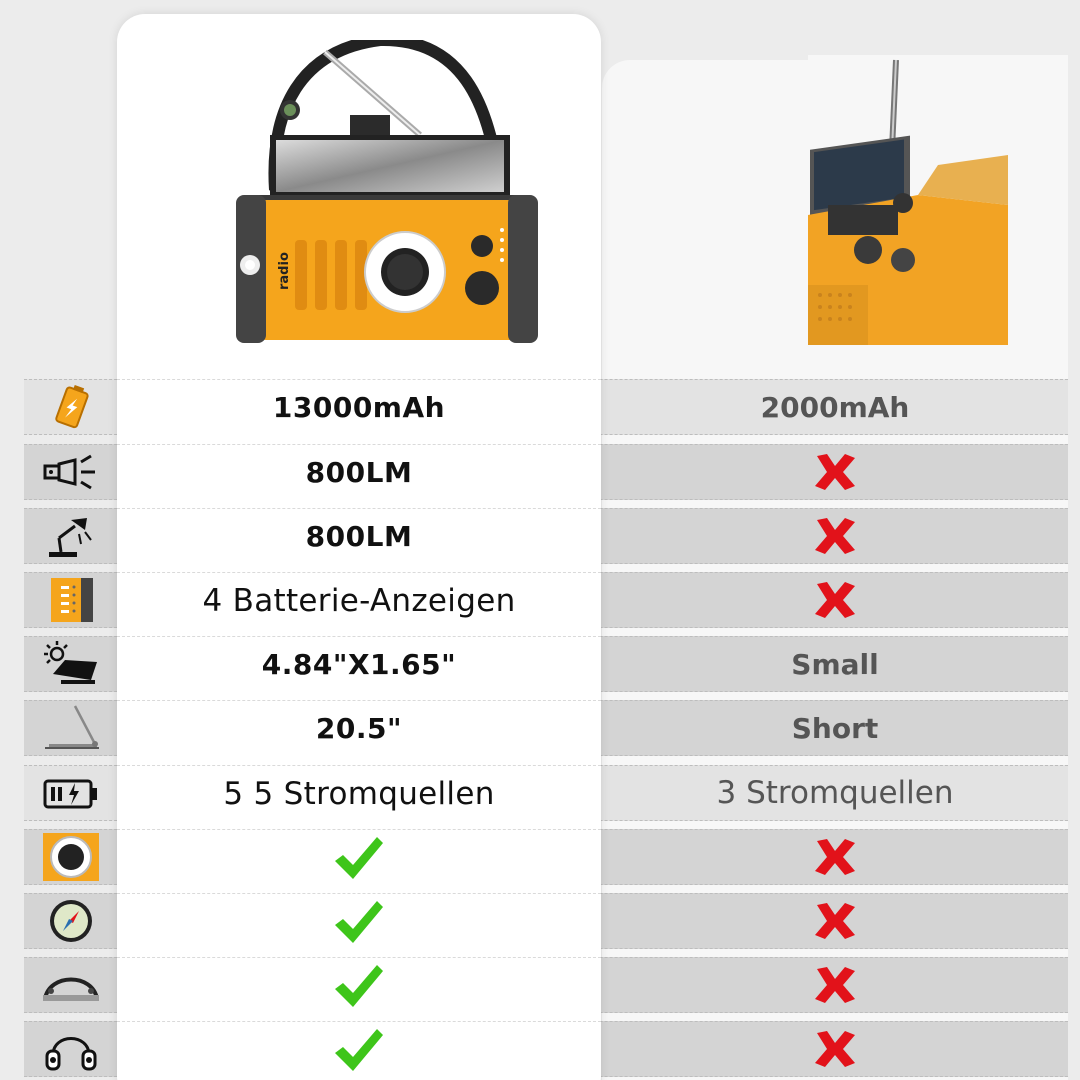 This screenshot has height=1080, width=1080. I want to click on competitor-spec-value: 3 Stromquellen, so click(835, 793).